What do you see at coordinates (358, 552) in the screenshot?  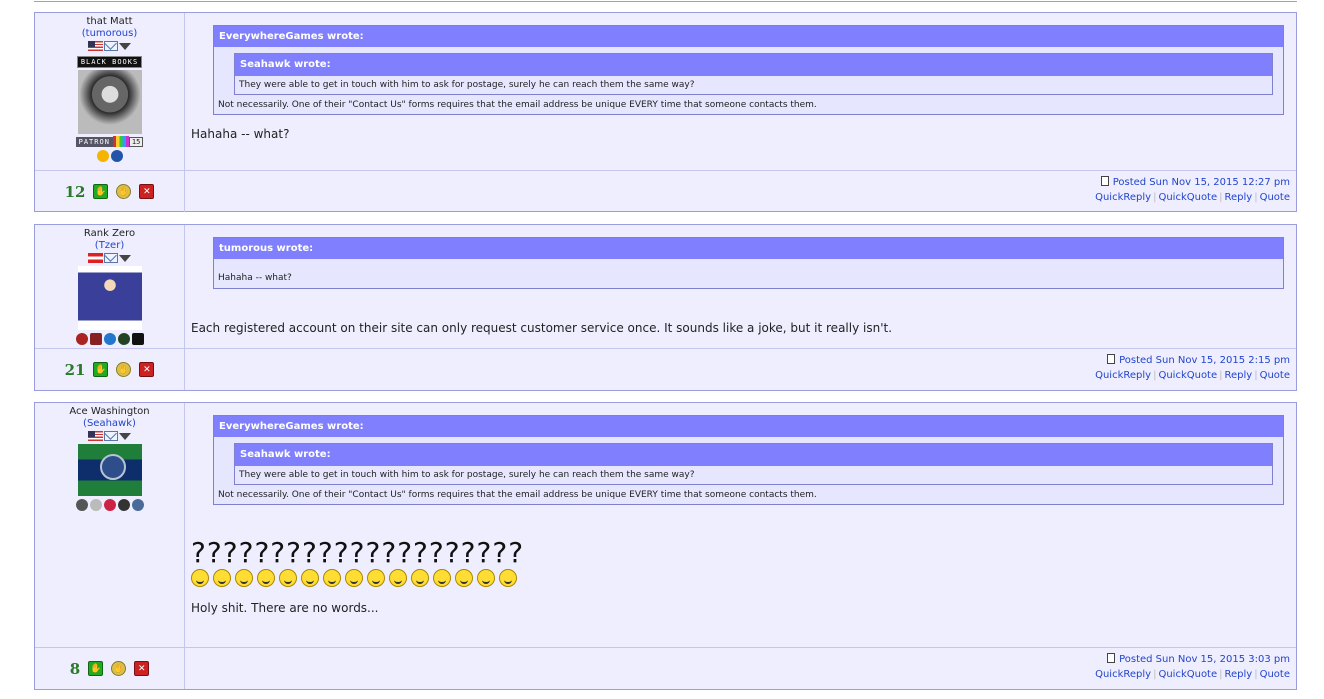 I see `question-marks: ?????????????????????` at bounding box center [358, 552].